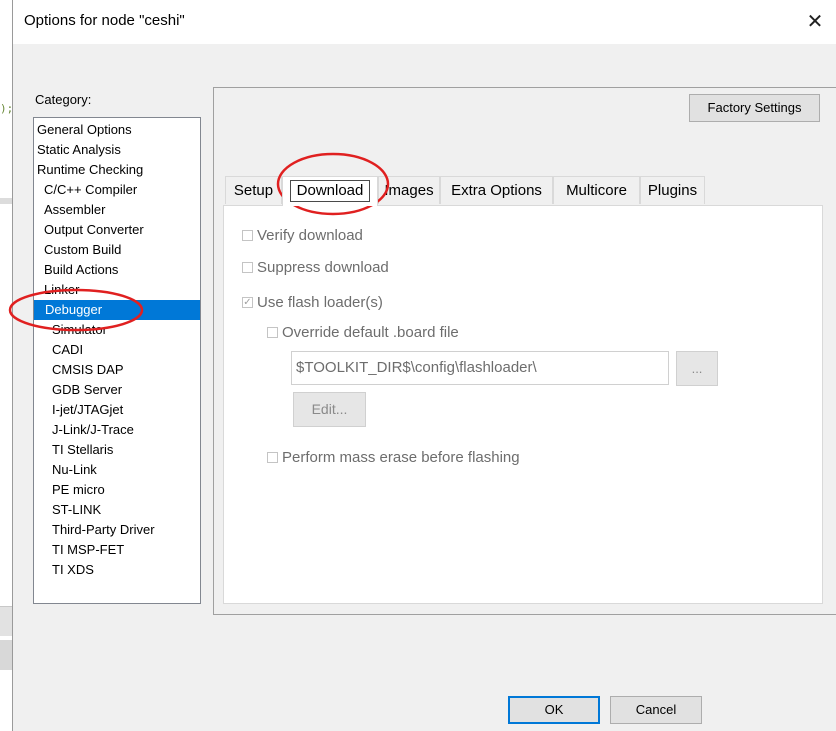 The height and width of the screenshot is (731, 836). Describe the element at coordinates (63, 99) in the screenshot. I see `category-label: Category:` at that location.